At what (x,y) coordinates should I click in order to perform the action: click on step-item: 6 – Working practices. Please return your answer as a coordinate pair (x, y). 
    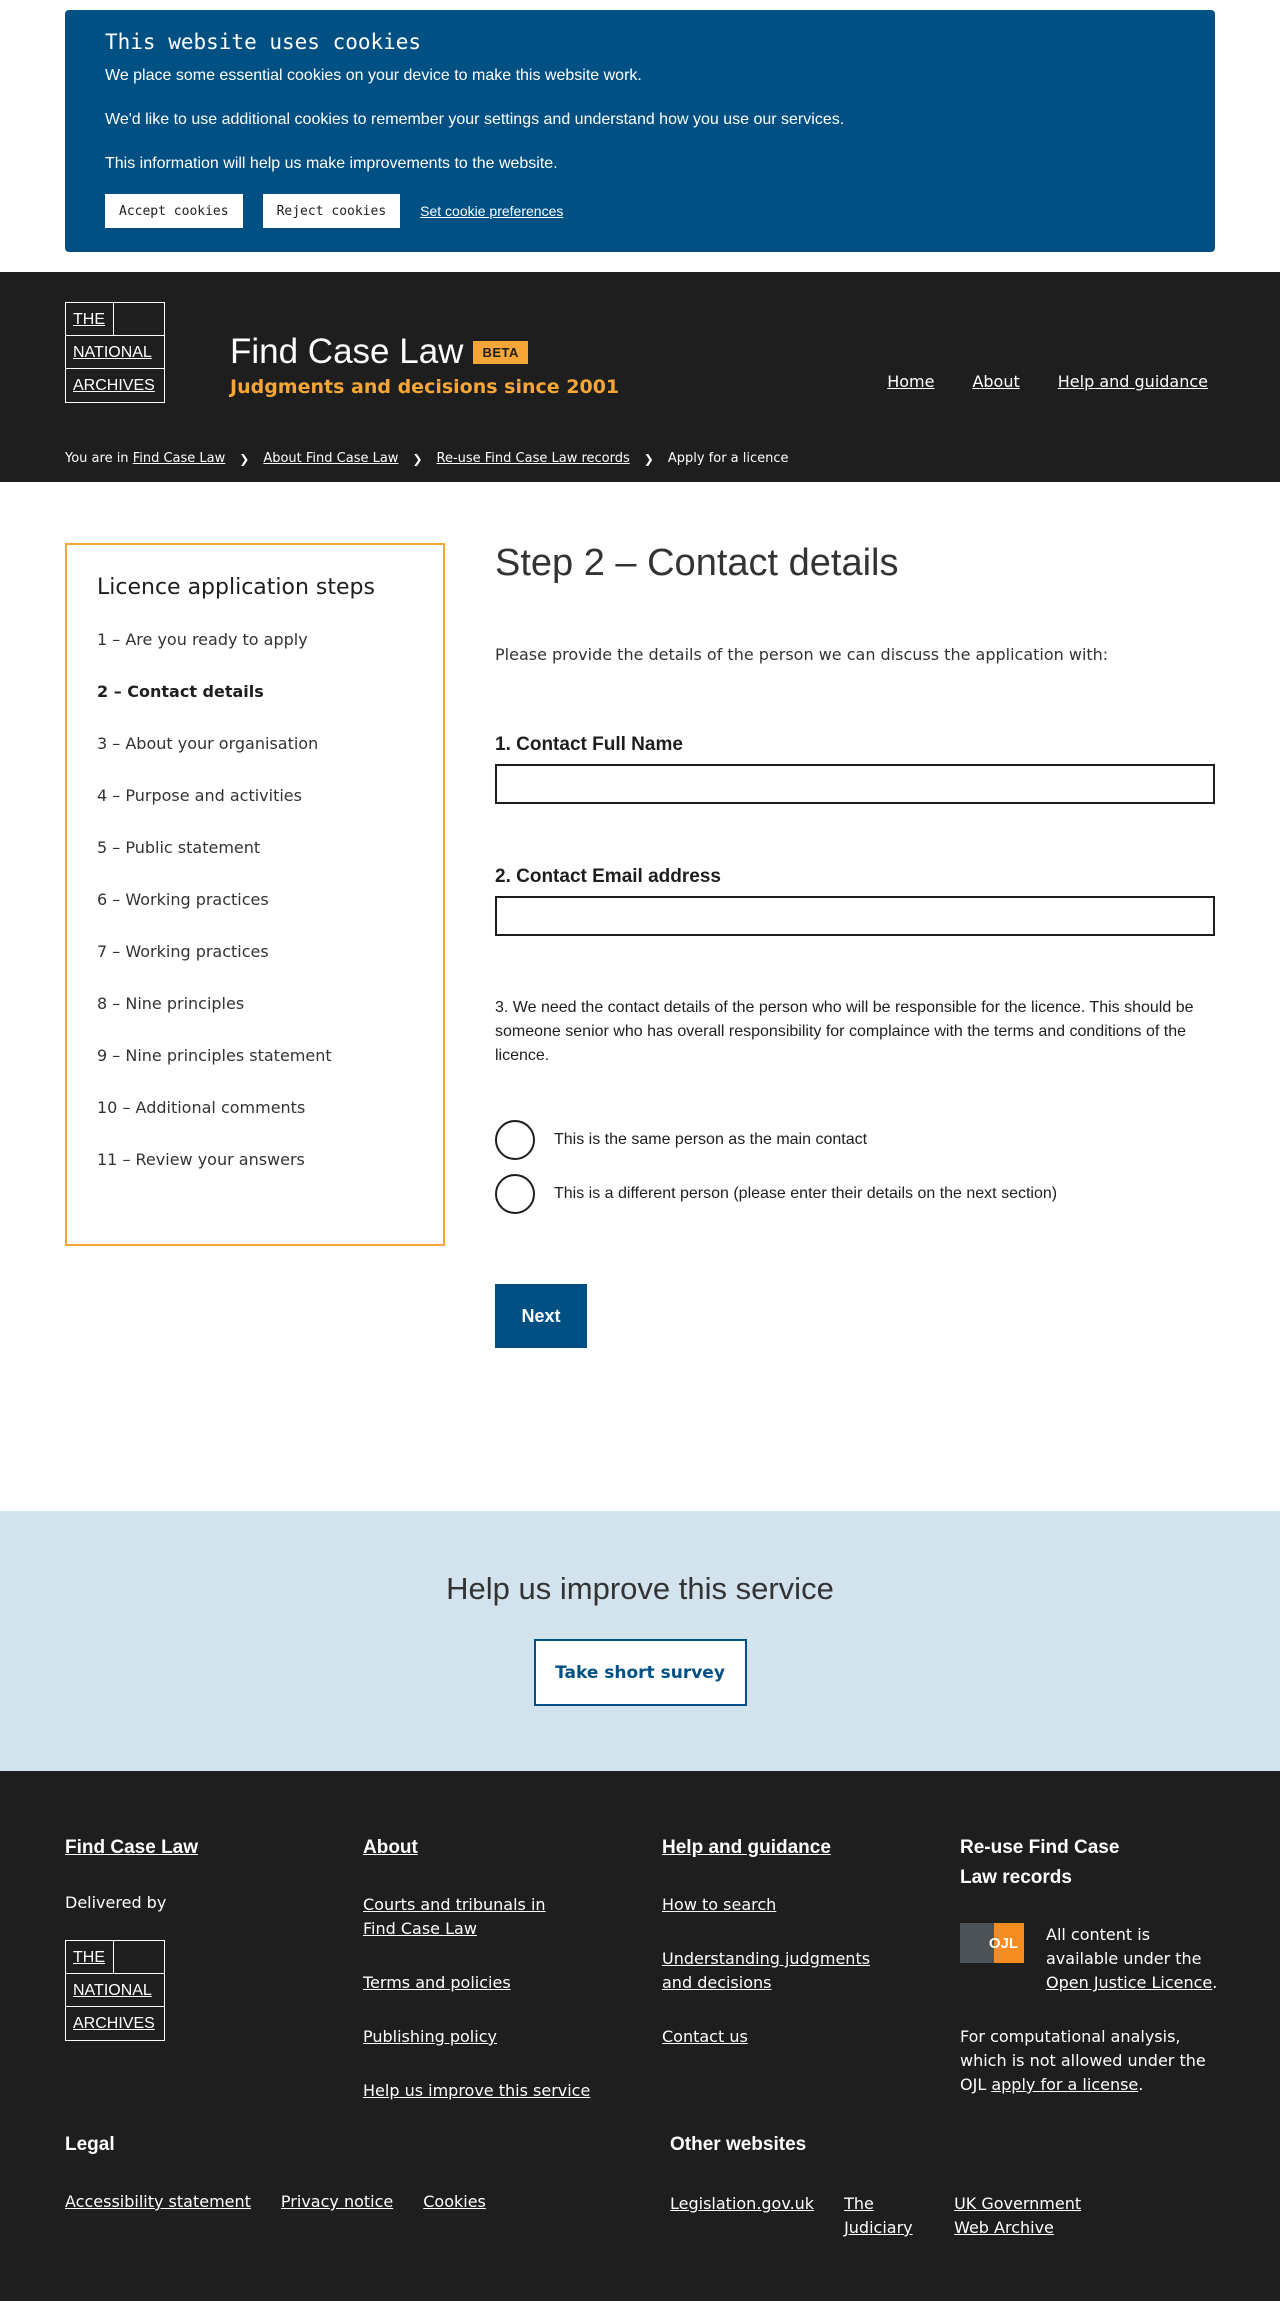
    Looking at the image, I should click on (183, 899).